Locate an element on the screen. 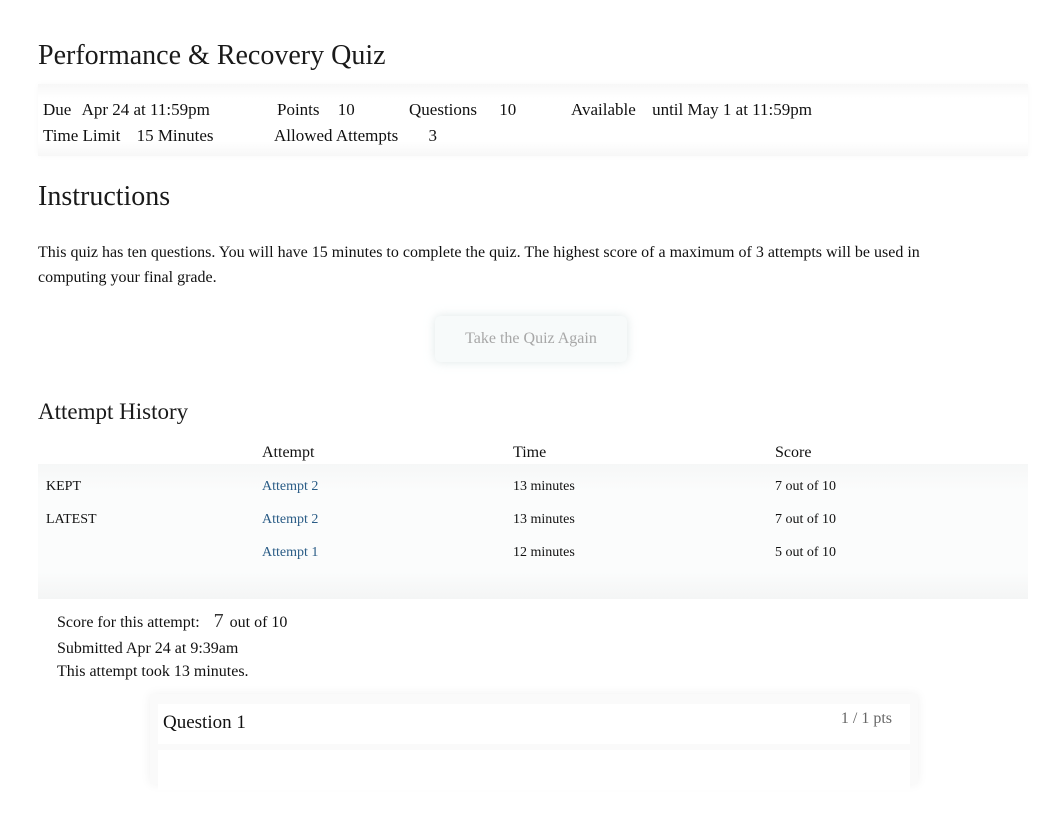  question-header is located at coordinates (534, 724).